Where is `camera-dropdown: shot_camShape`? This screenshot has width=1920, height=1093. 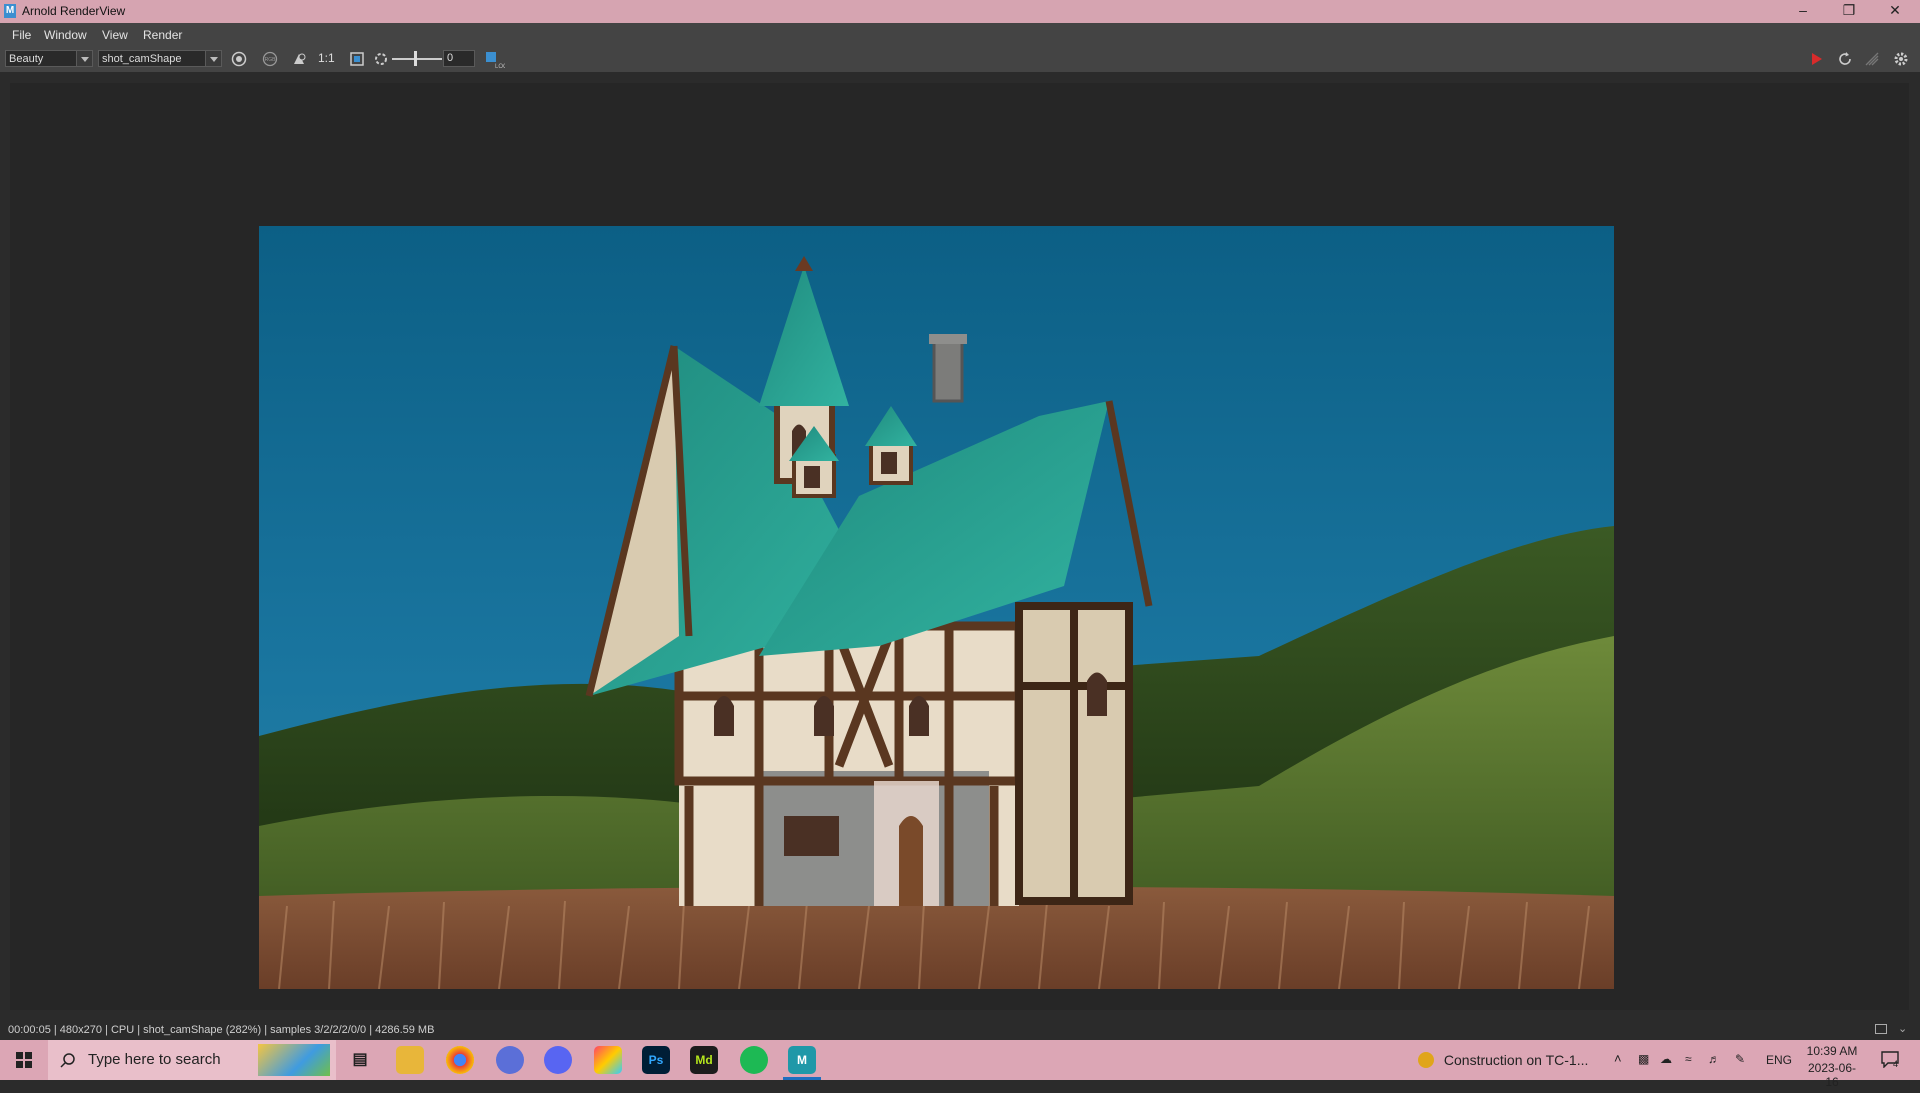
camera-dropdown: shot_camShape is located at coordinates (160, 58).